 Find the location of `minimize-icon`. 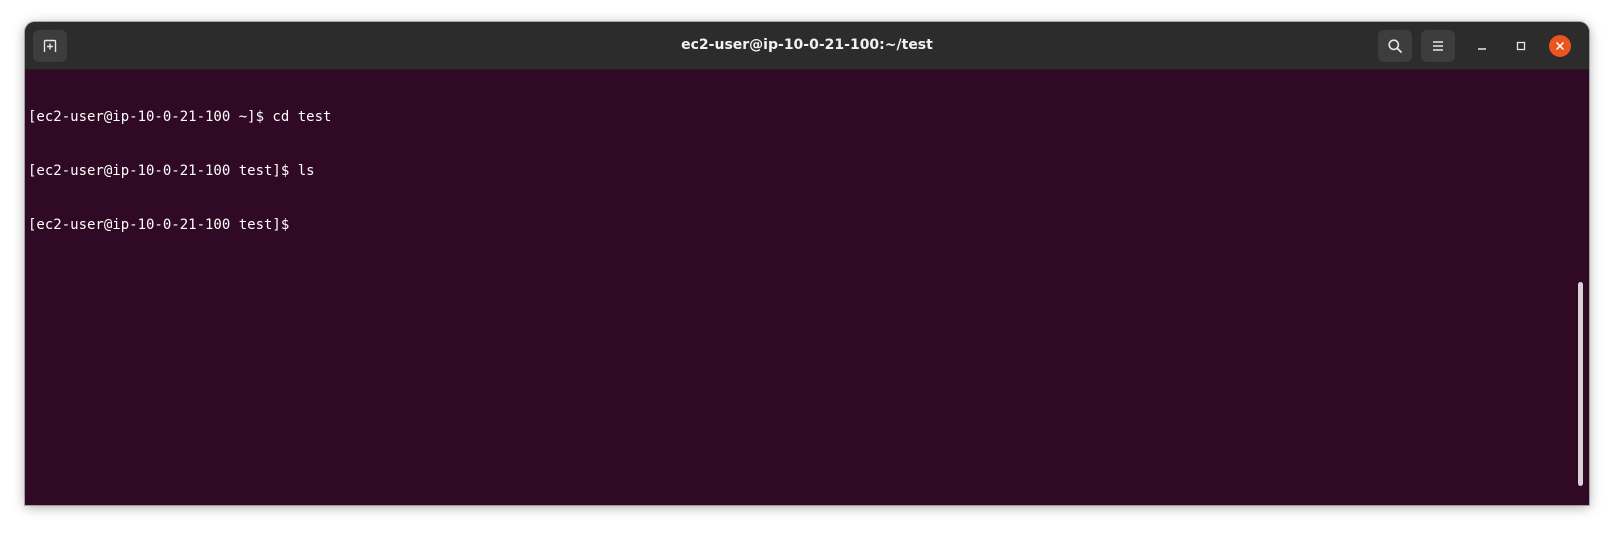

minimize-icon is located at coordinates (1482, 49).